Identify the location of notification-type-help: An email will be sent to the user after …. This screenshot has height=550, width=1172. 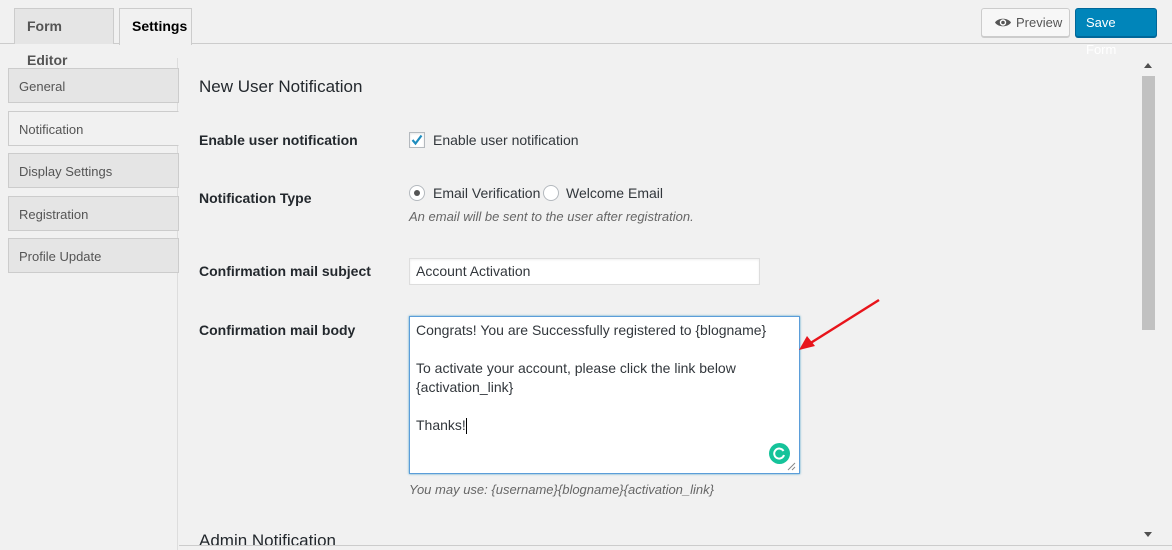
(551, 216).